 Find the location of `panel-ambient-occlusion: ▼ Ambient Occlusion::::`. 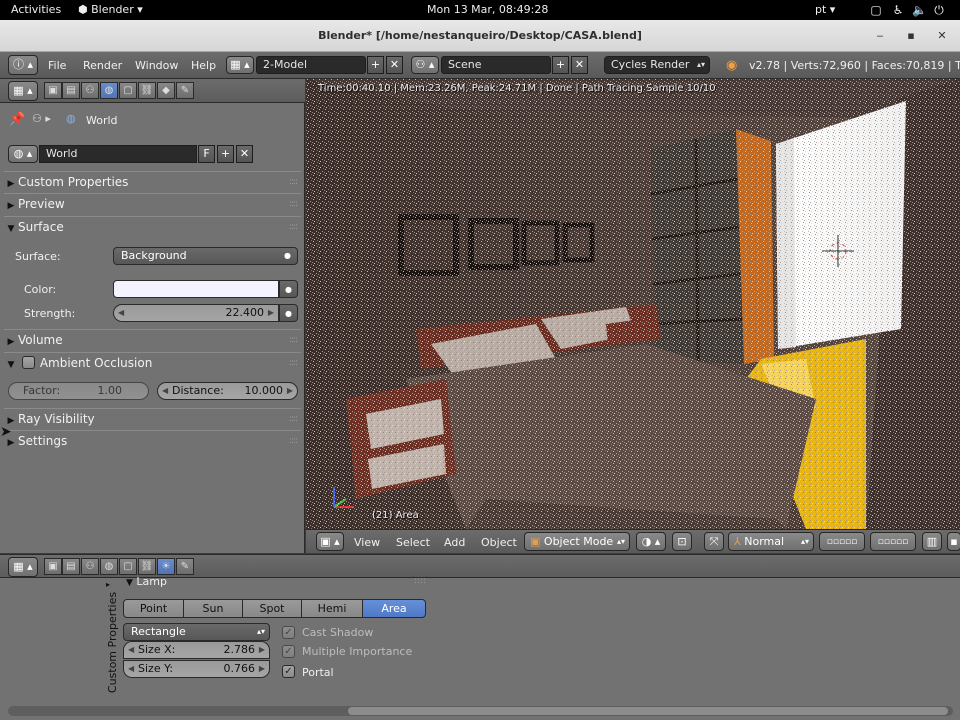

panel-ambient-occlusion: ▼ Ambient Occlusion:::: is located at coordinates (152, 362).